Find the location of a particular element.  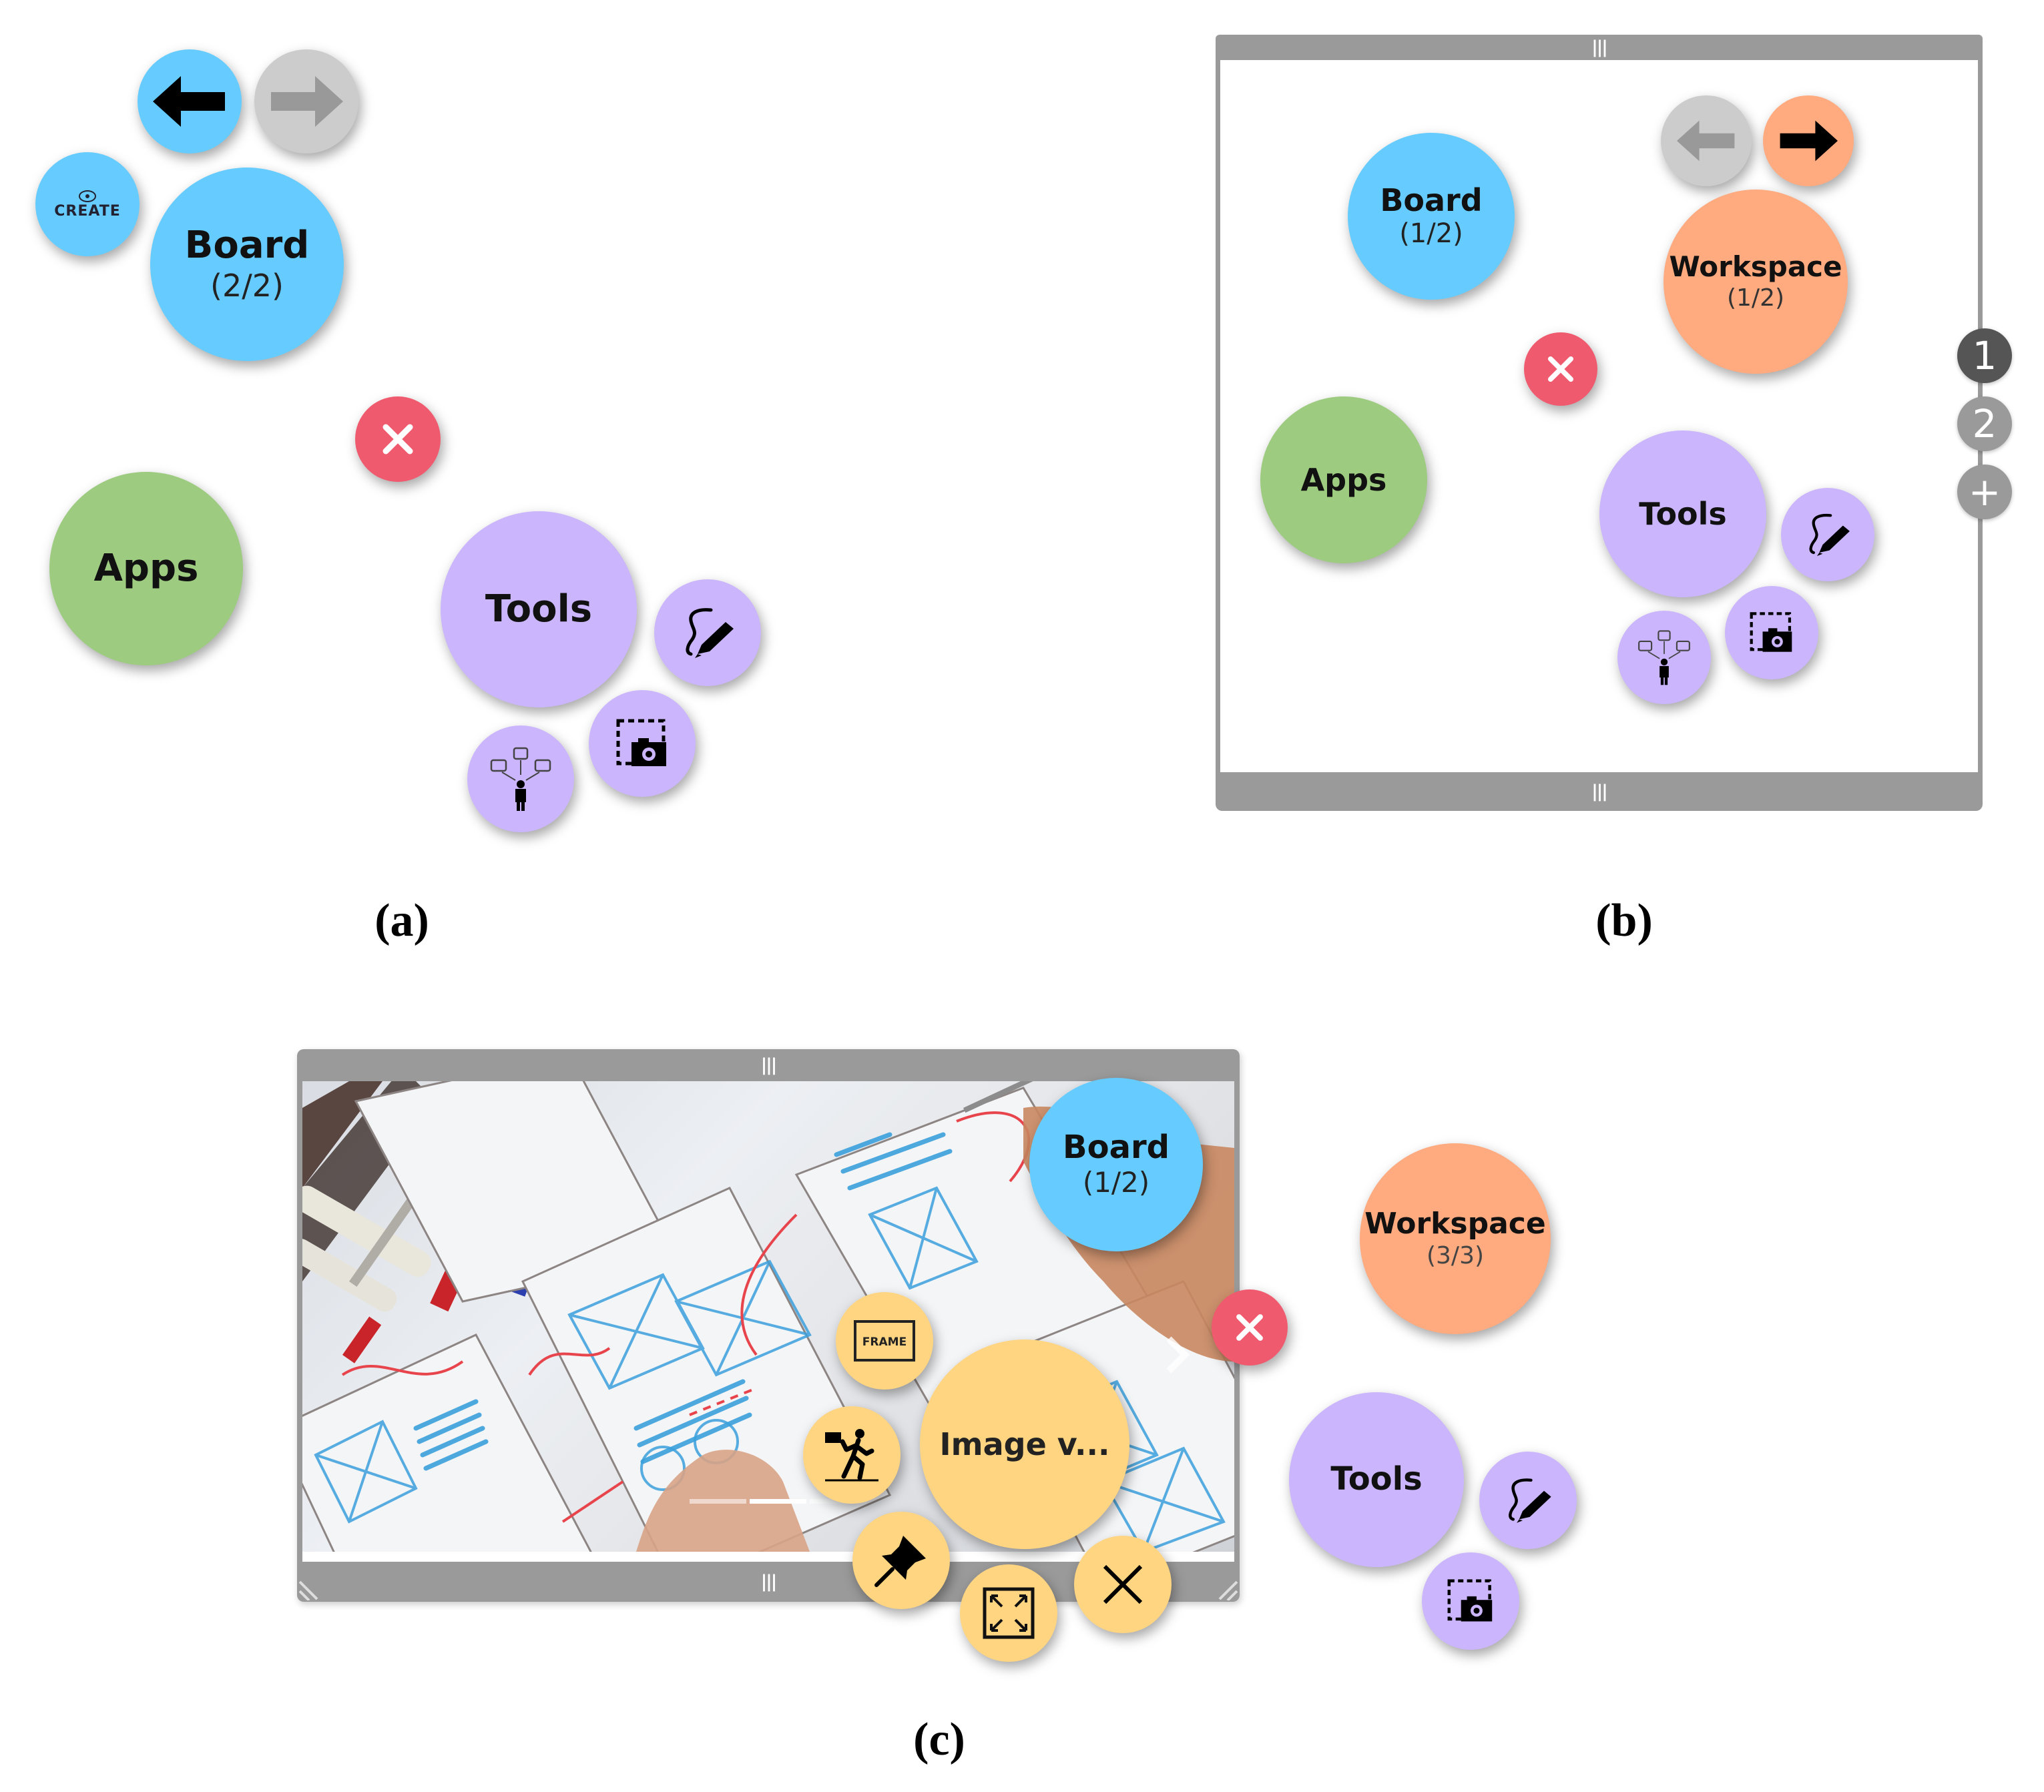

board-button: Board (2/2) is located at coordinates (247, 264).